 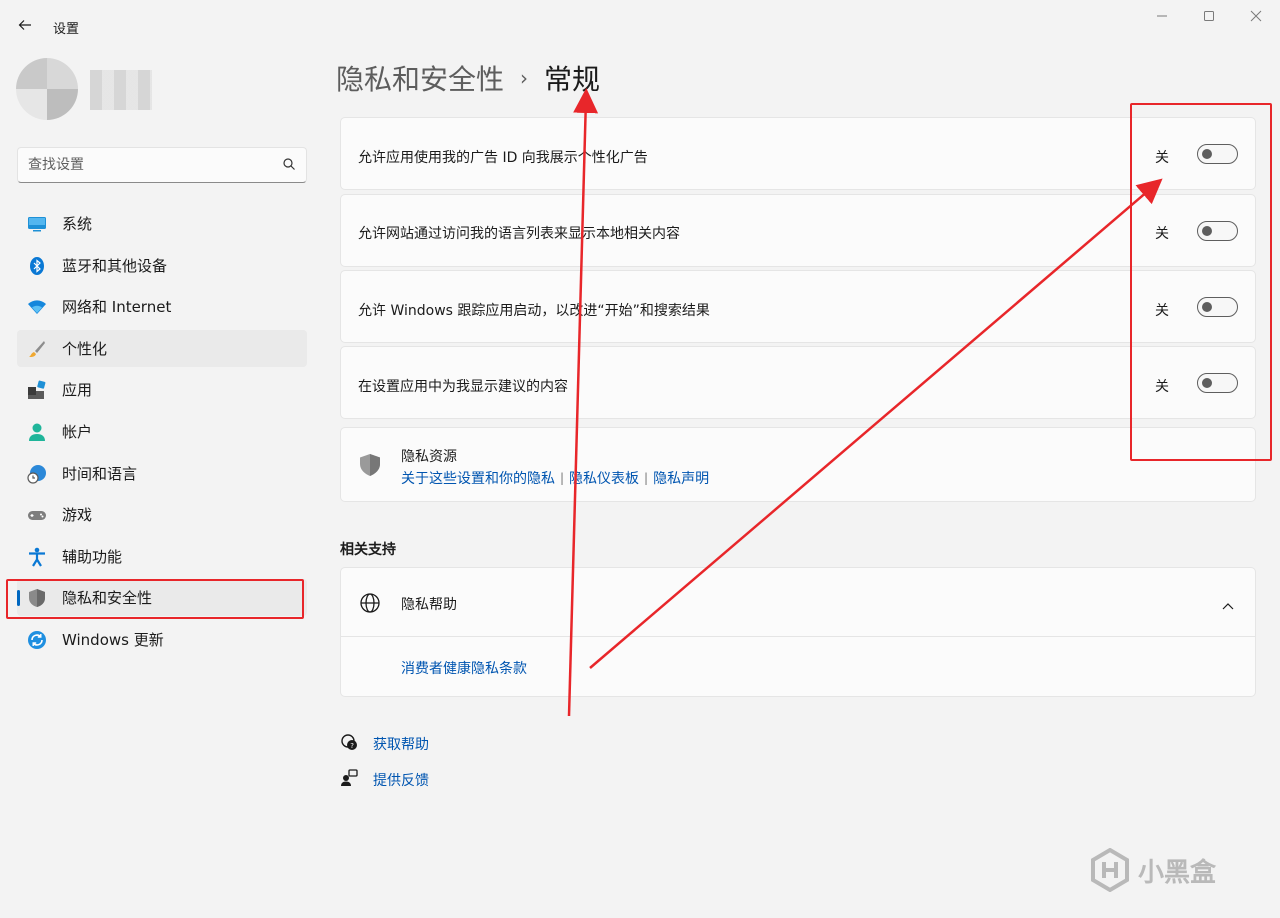 I want to click on watermark: 小黑盒, so click(x=1153, y=870).